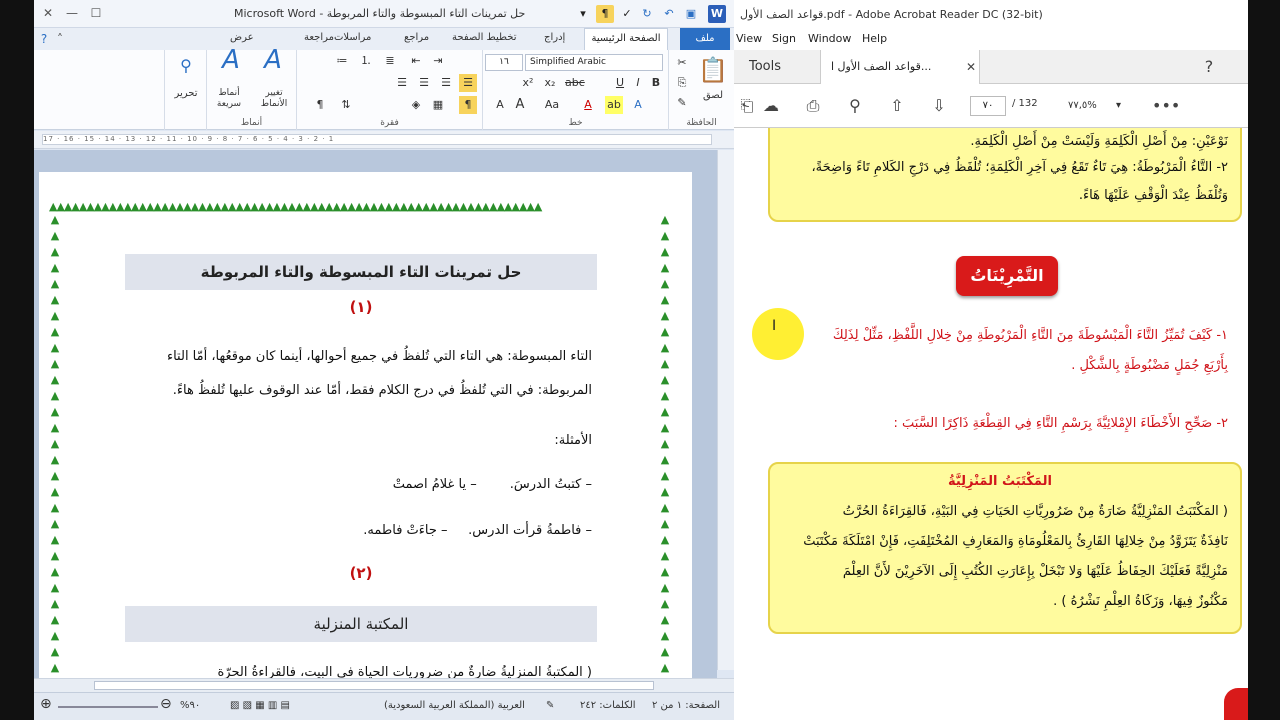 The image size is (1280, 720). I want to click on page-count: الصفحة: ١ من ٢, so click(686, 705).